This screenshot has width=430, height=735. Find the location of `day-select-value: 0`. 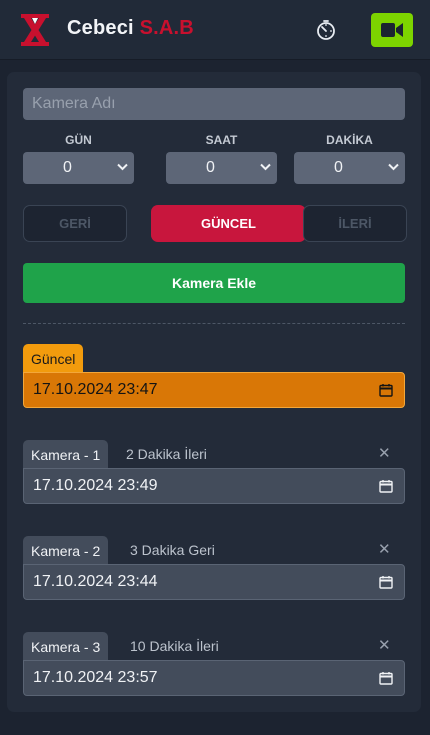

day-select-value: 0 is located at coordinates (67, 167).